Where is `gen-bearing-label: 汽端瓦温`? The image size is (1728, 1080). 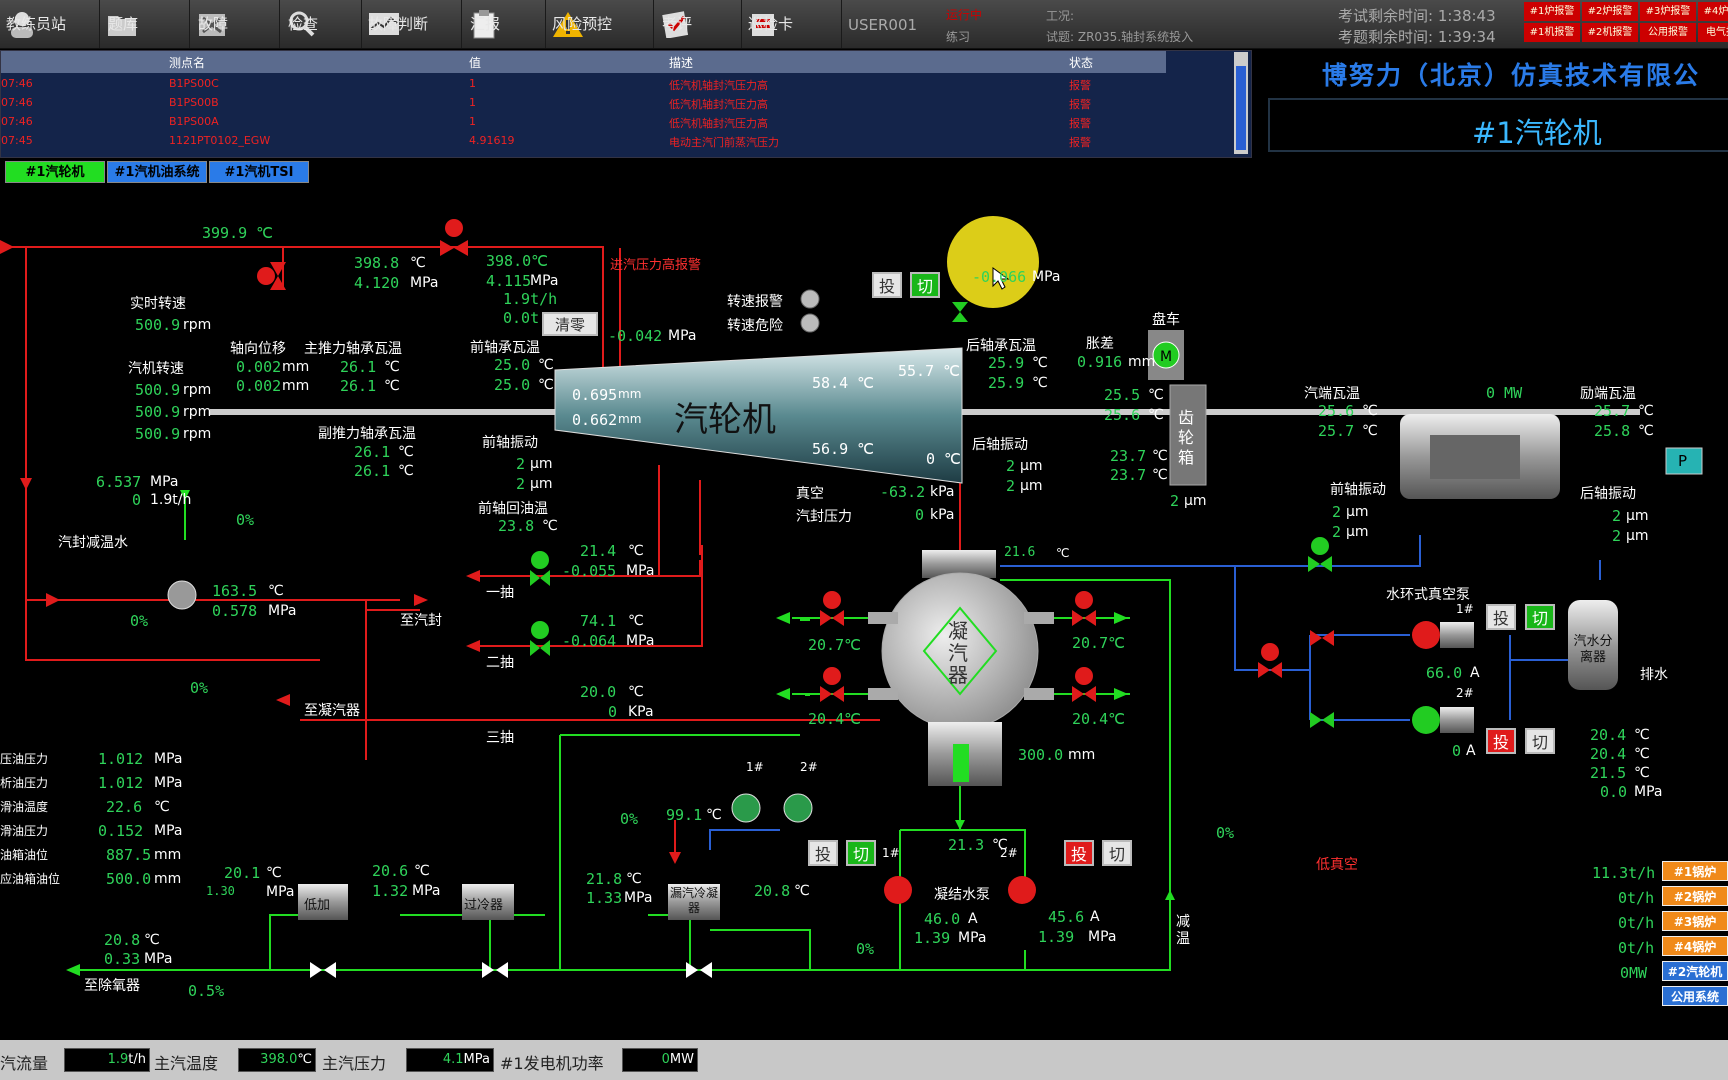 gen-bearing-label: 汽端瓦温 is located at coordinates (1332, 394).